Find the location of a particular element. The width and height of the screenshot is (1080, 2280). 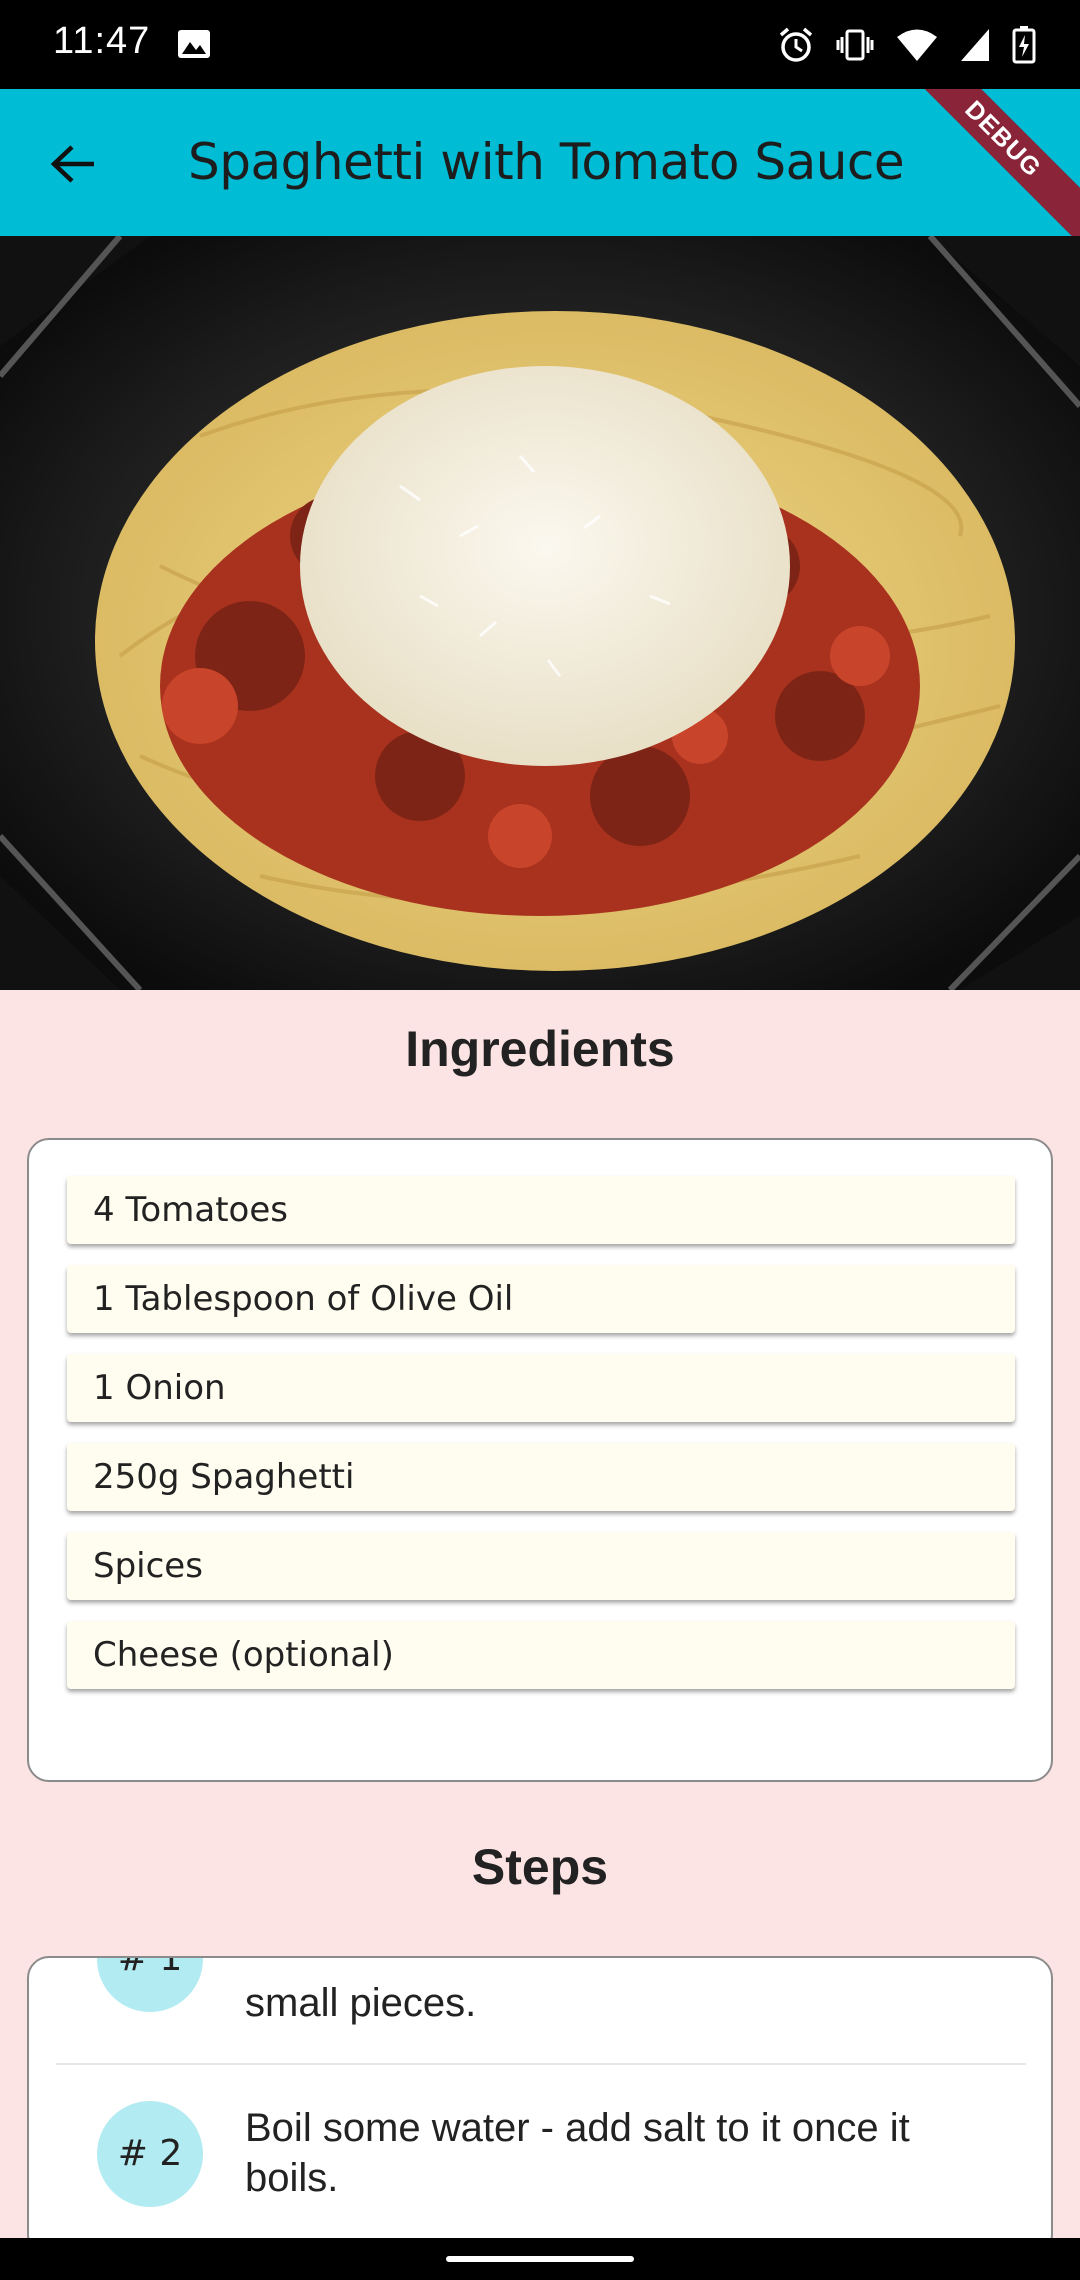

ingredient-item: 250g Spaghetti is located at coordinates (541, 1477).